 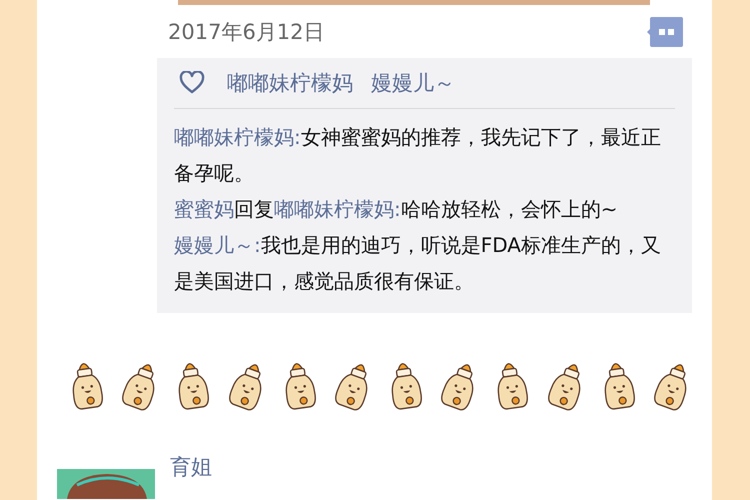 I want to click on comment-text: 嘟嘟妹柠檬妈:女神蜜蜜妈的推荐，我先记下了，最近正备孕呢。, so click(x=418, y=155).